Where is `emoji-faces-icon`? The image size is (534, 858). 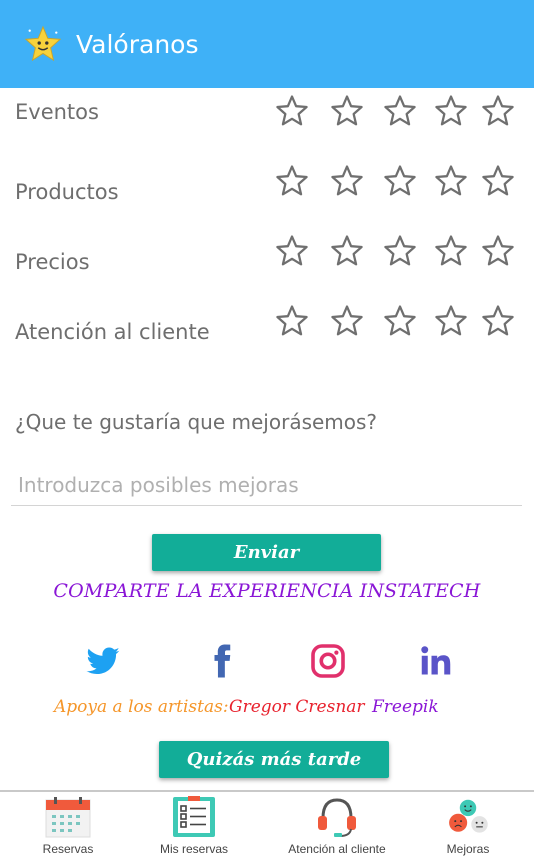
emoji-faces-icon is located at coordinates (468, 817).